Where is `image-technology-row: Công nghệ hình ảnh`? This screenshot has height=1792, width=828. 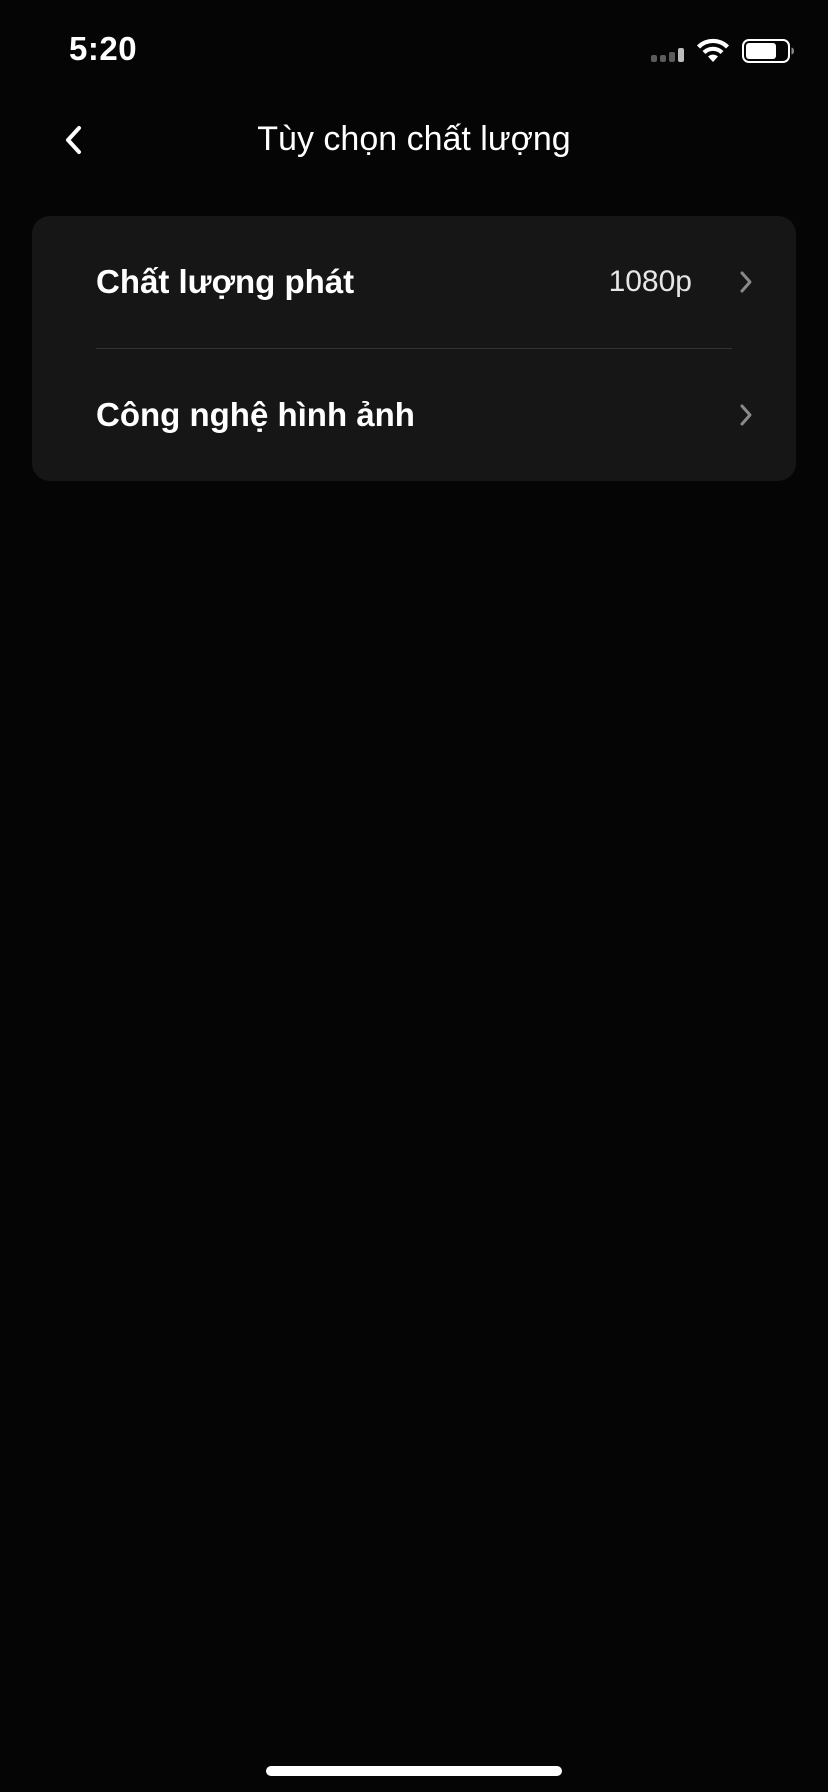 image-technology-row: Công nghệ hình ảnh is located at coordinates (414, 415).